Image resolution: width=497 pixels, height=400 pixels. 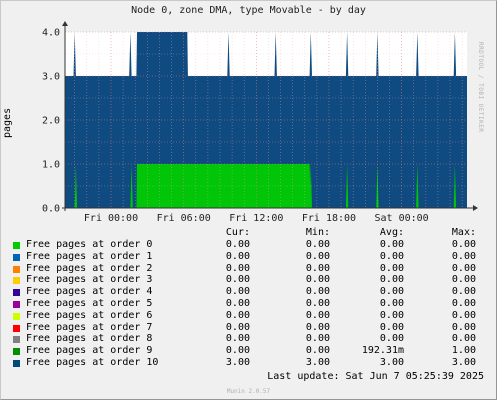 I want to click on legend-label: Free pages at order 9, so click(x=89, y=351).